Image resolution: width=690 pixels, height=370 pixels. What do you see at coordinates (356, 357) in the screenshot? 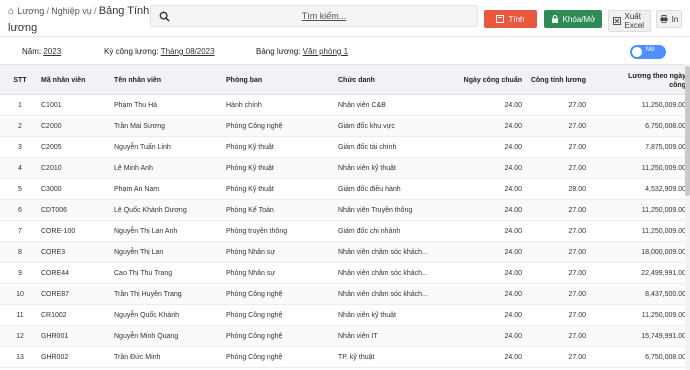
I see `cell-job-title: TP. kỹ thuật` at bounding box center [356, 357].